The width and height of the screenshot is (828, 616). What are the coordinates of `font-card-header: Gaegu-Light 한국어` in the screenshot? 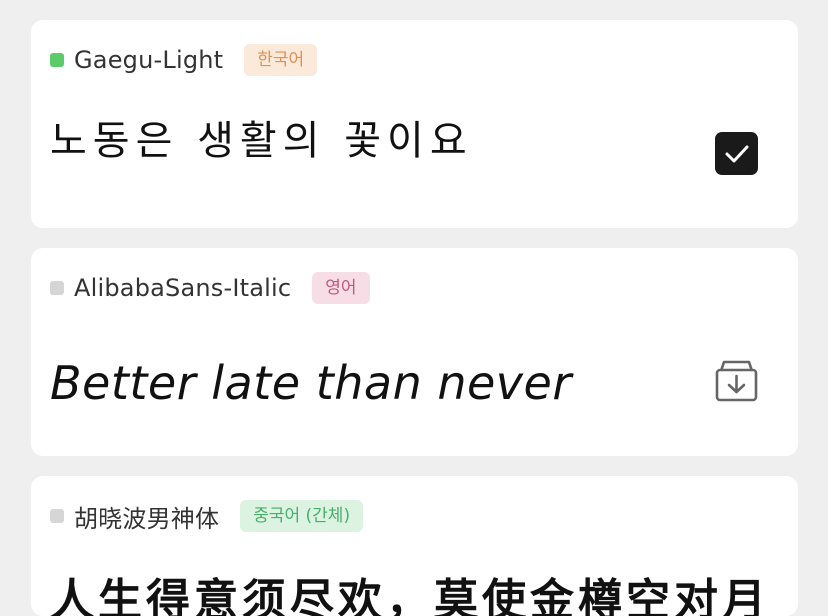 It's located at (184, 60).